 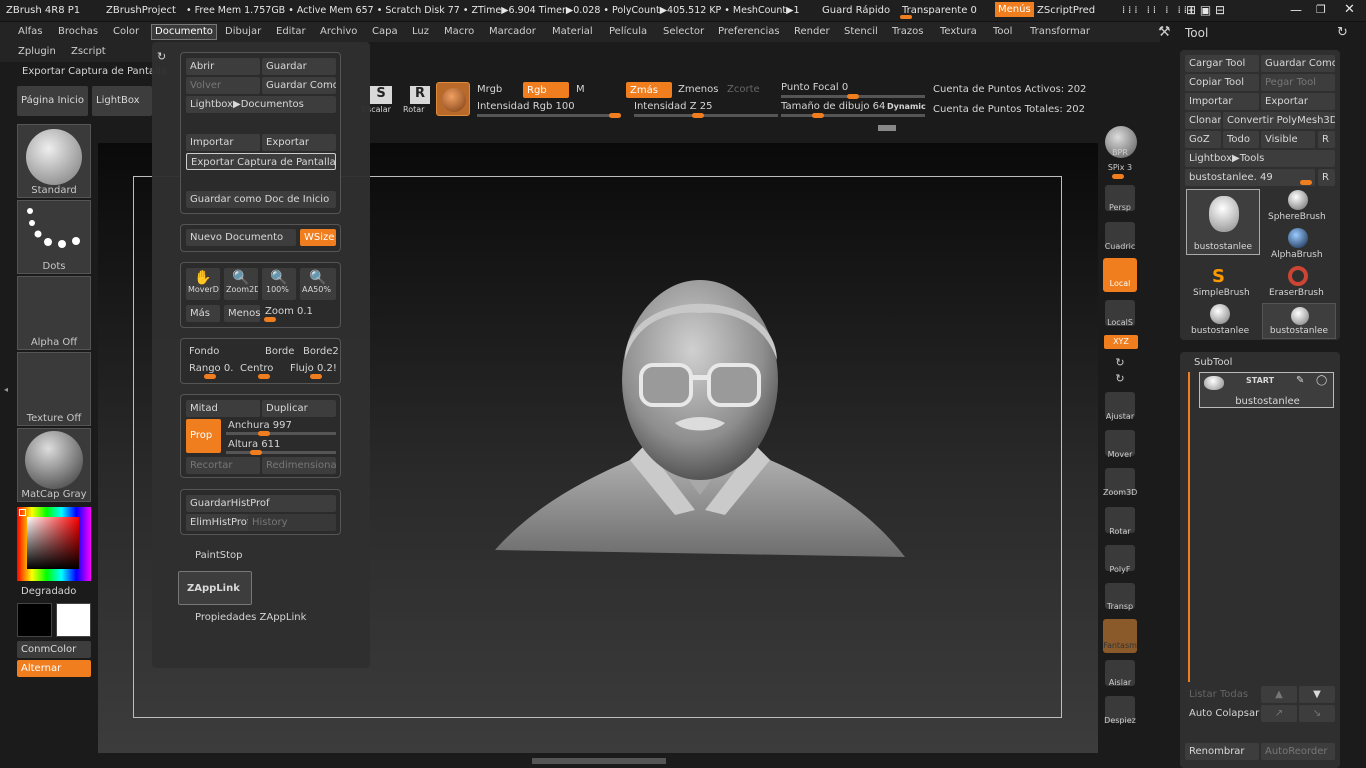 I want to click on menu-color: Color, so click(x=126, y=31).